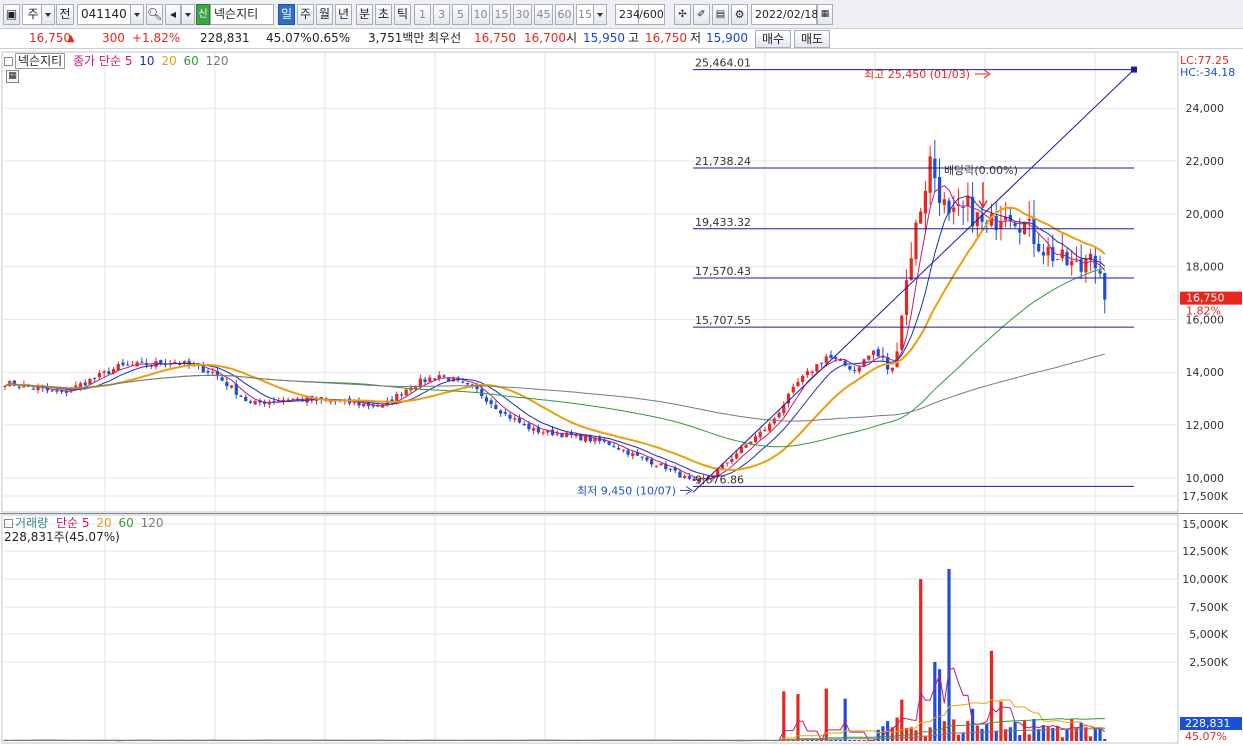  Describe the element at coordinates (343, 14) in the screenshot. I see `period-tab-year: 년` at that location.